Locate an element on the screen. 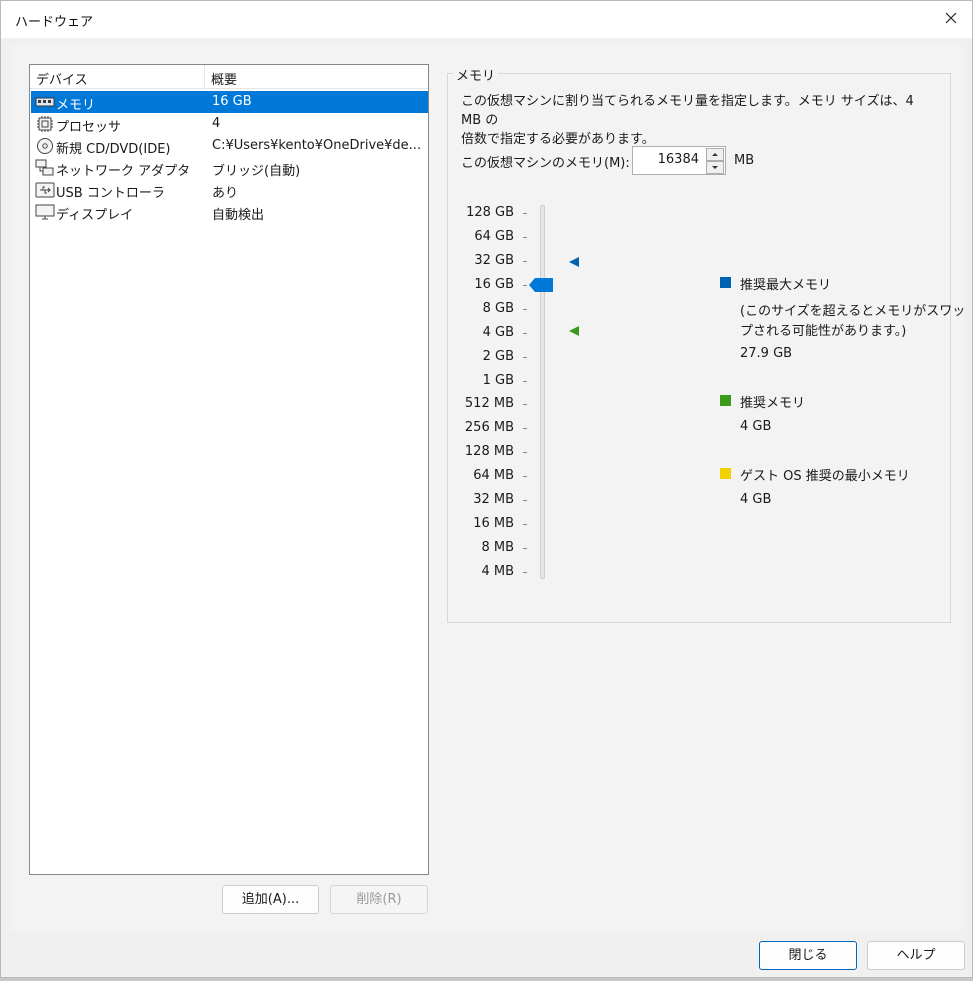 Image resolution: width=973 pixels, height=981 pixels. recommended-memory-title: 推奨メモリ is located at coordinates (773, 403).